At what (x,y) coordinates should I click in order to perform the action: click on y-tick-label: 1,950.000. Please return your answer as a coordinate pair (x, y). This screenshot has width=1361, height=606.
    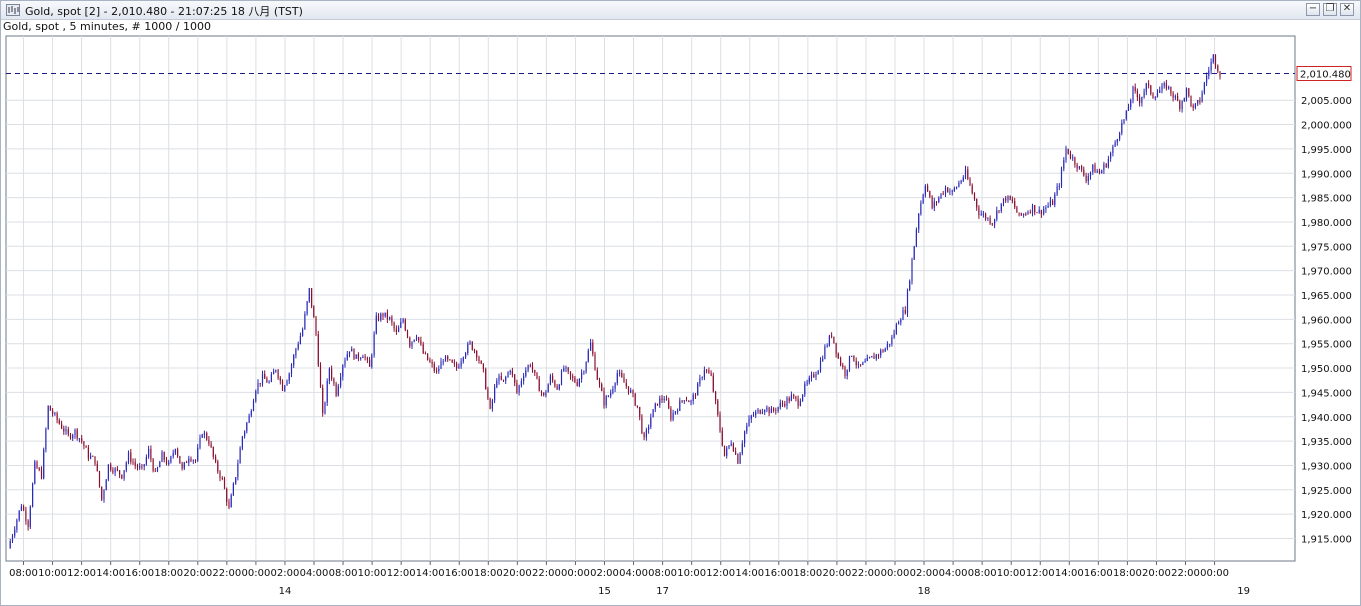
    Looking at the image, I should click on (1326, 369).